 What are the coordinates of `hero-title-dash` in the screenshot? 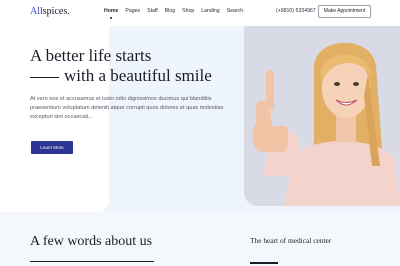 It's located at (44, 77).